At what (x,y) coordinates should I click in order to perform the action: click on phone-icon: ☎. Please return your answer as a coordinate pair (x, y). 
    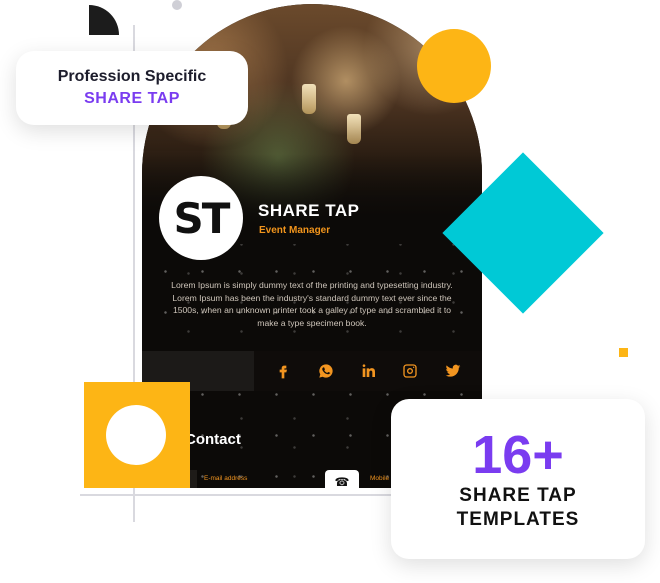
    Looking at the image, I should click on (342, 481).